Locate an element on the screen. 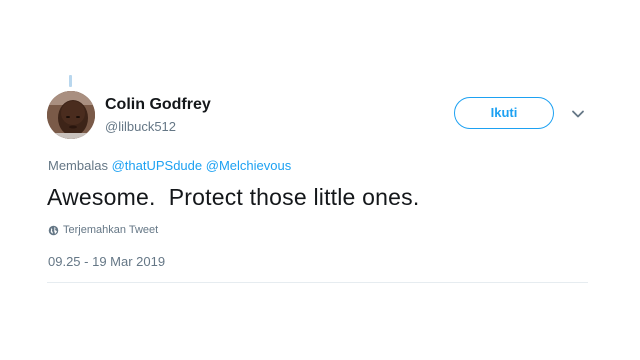 Image resolution: width=640 pixels, height=360 pixels. divider is located at coordinates (317, 282).